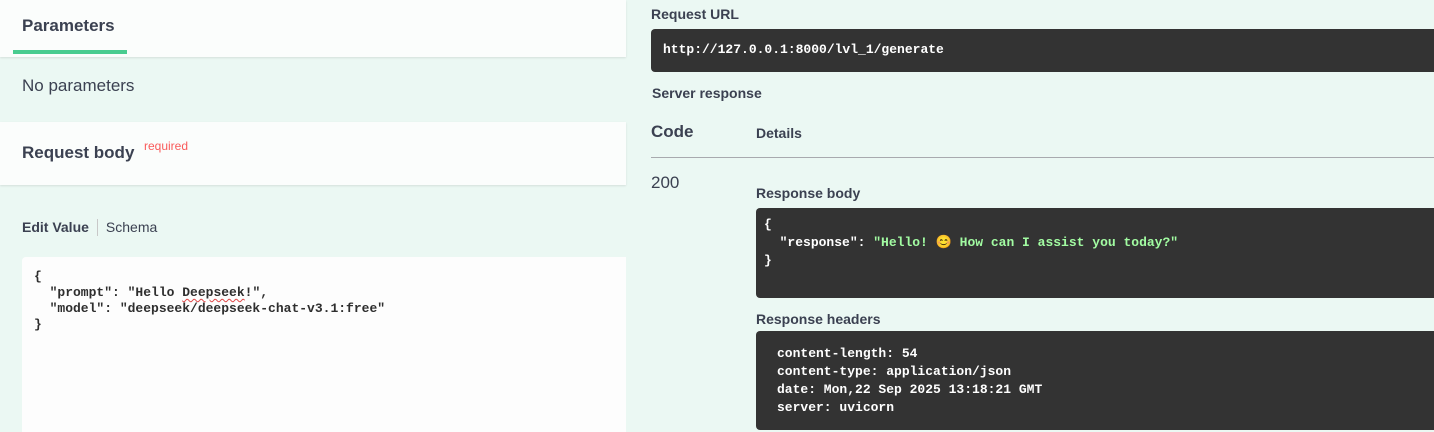  I want to click on tab-parameters: Parameters, so click(68, 26).